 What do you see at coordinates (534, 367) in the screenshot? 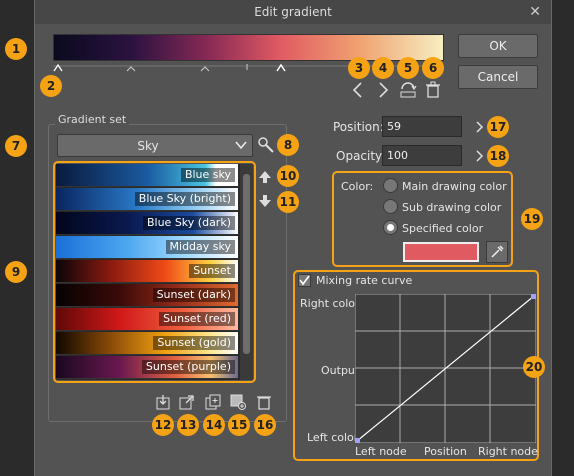
I see `callout-badge-20: 20` at bounding box center [534, 367].